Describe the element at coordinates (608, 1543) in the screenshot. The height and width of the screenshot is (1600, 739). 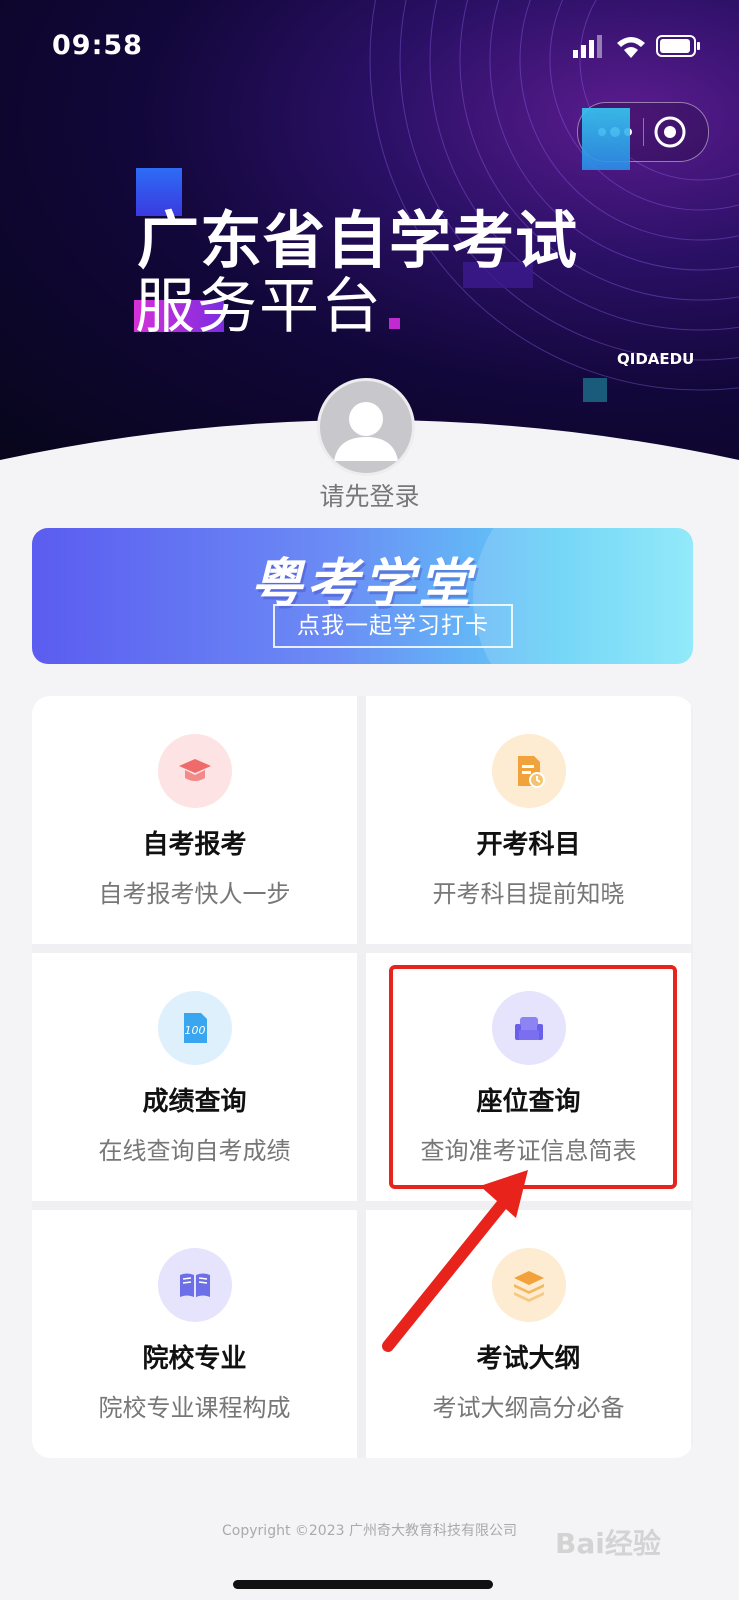
I see `watermark-text: Bai经验` at that location.